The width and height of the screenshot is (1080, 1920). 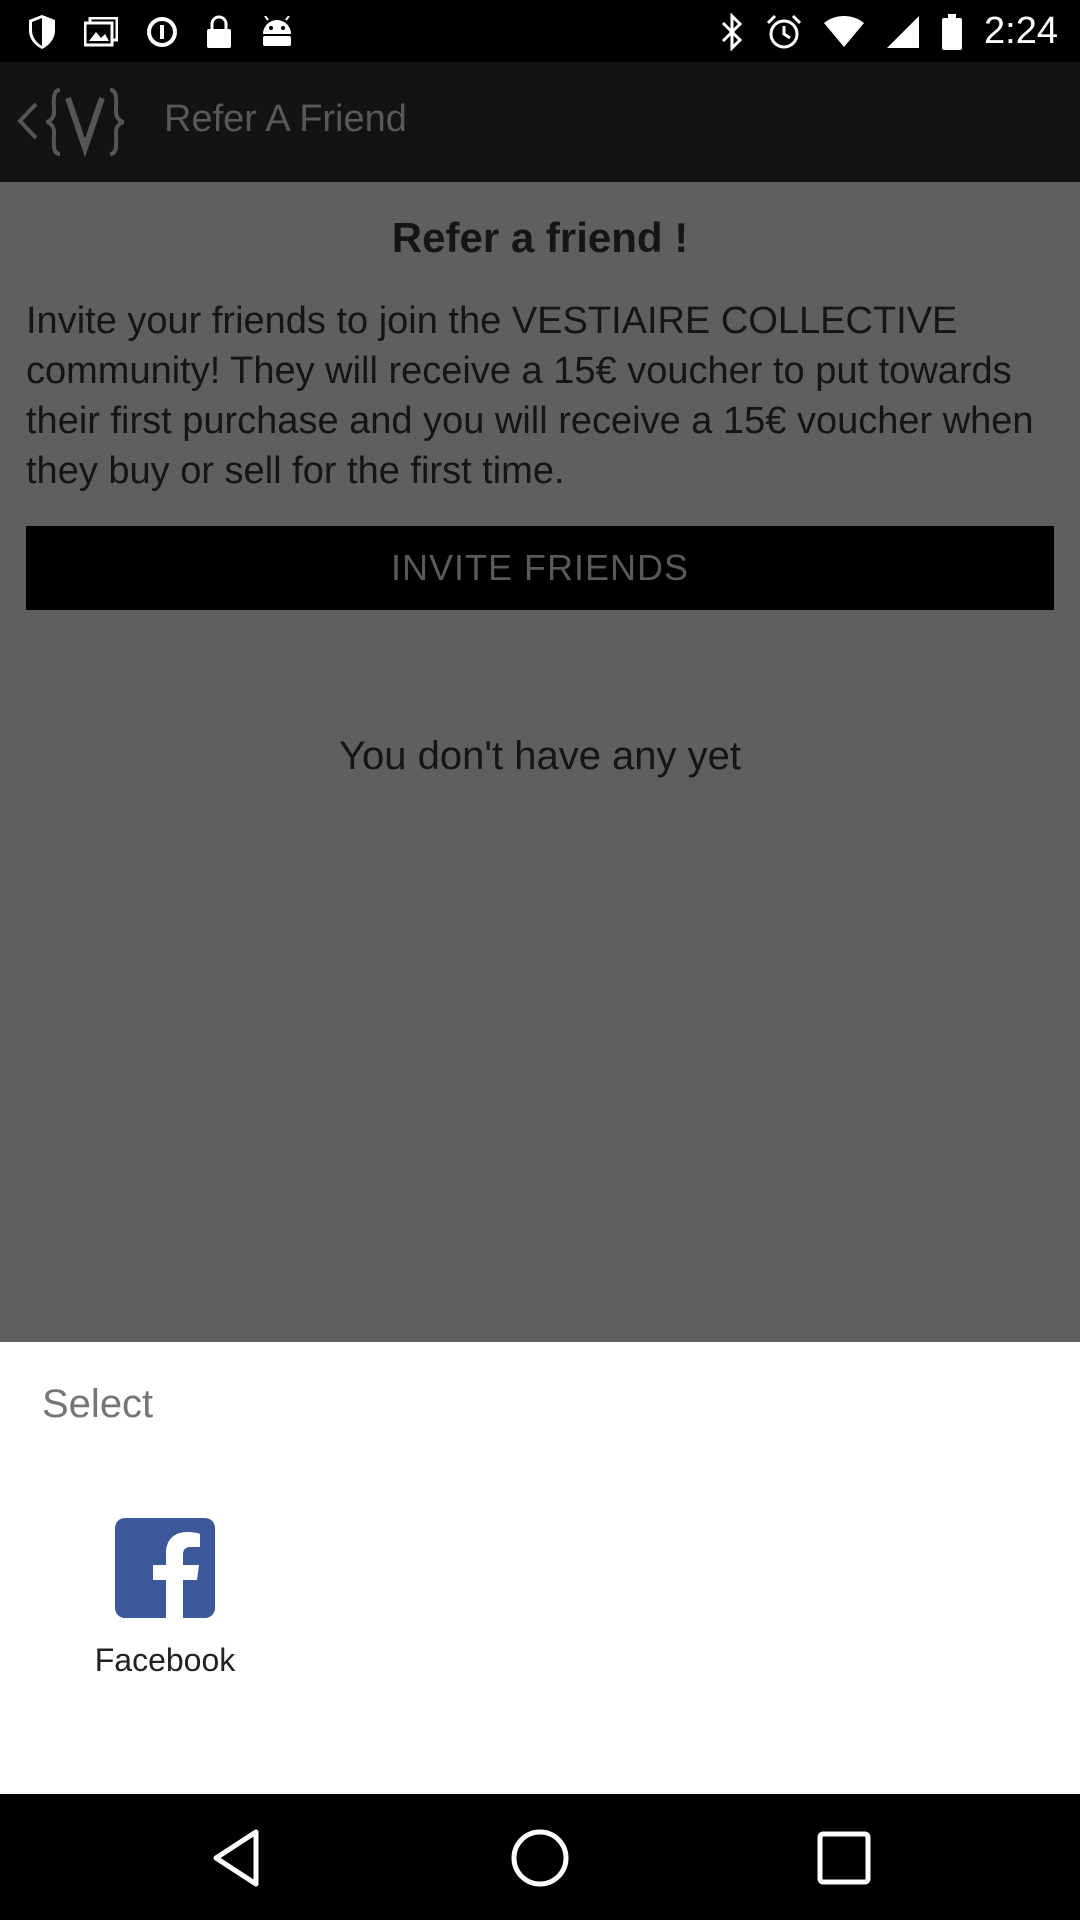 I want to click on bluetooth-icon, so click(x=732, y=31).